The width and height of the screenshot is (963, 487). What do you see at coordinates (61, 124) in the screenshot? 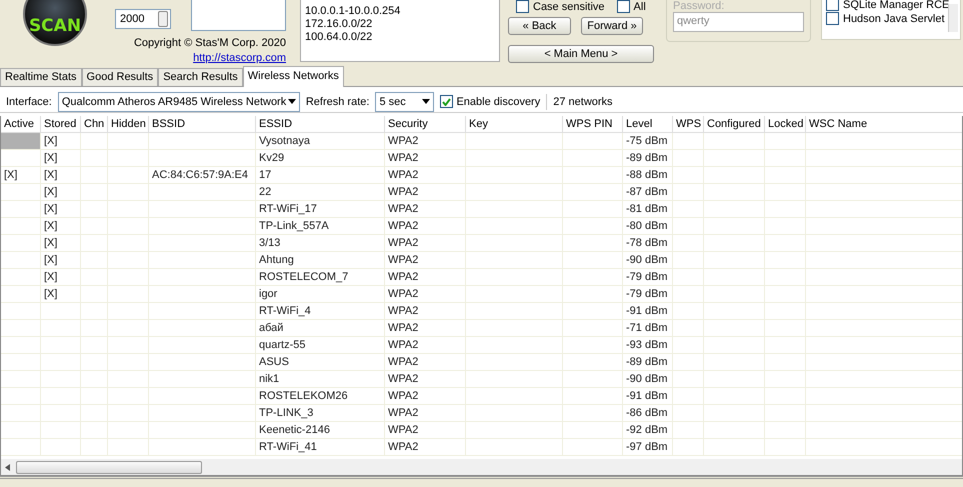
I see `column-header: Stored` at bounding box center [61, 124].